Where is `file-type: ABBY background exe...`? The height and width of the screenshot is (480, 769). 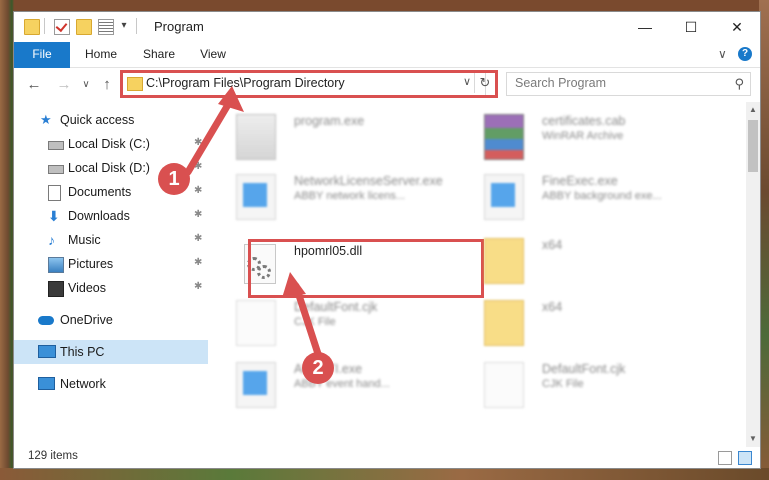
file-type: ABBY background exe... is located at coordinates (602, 196).